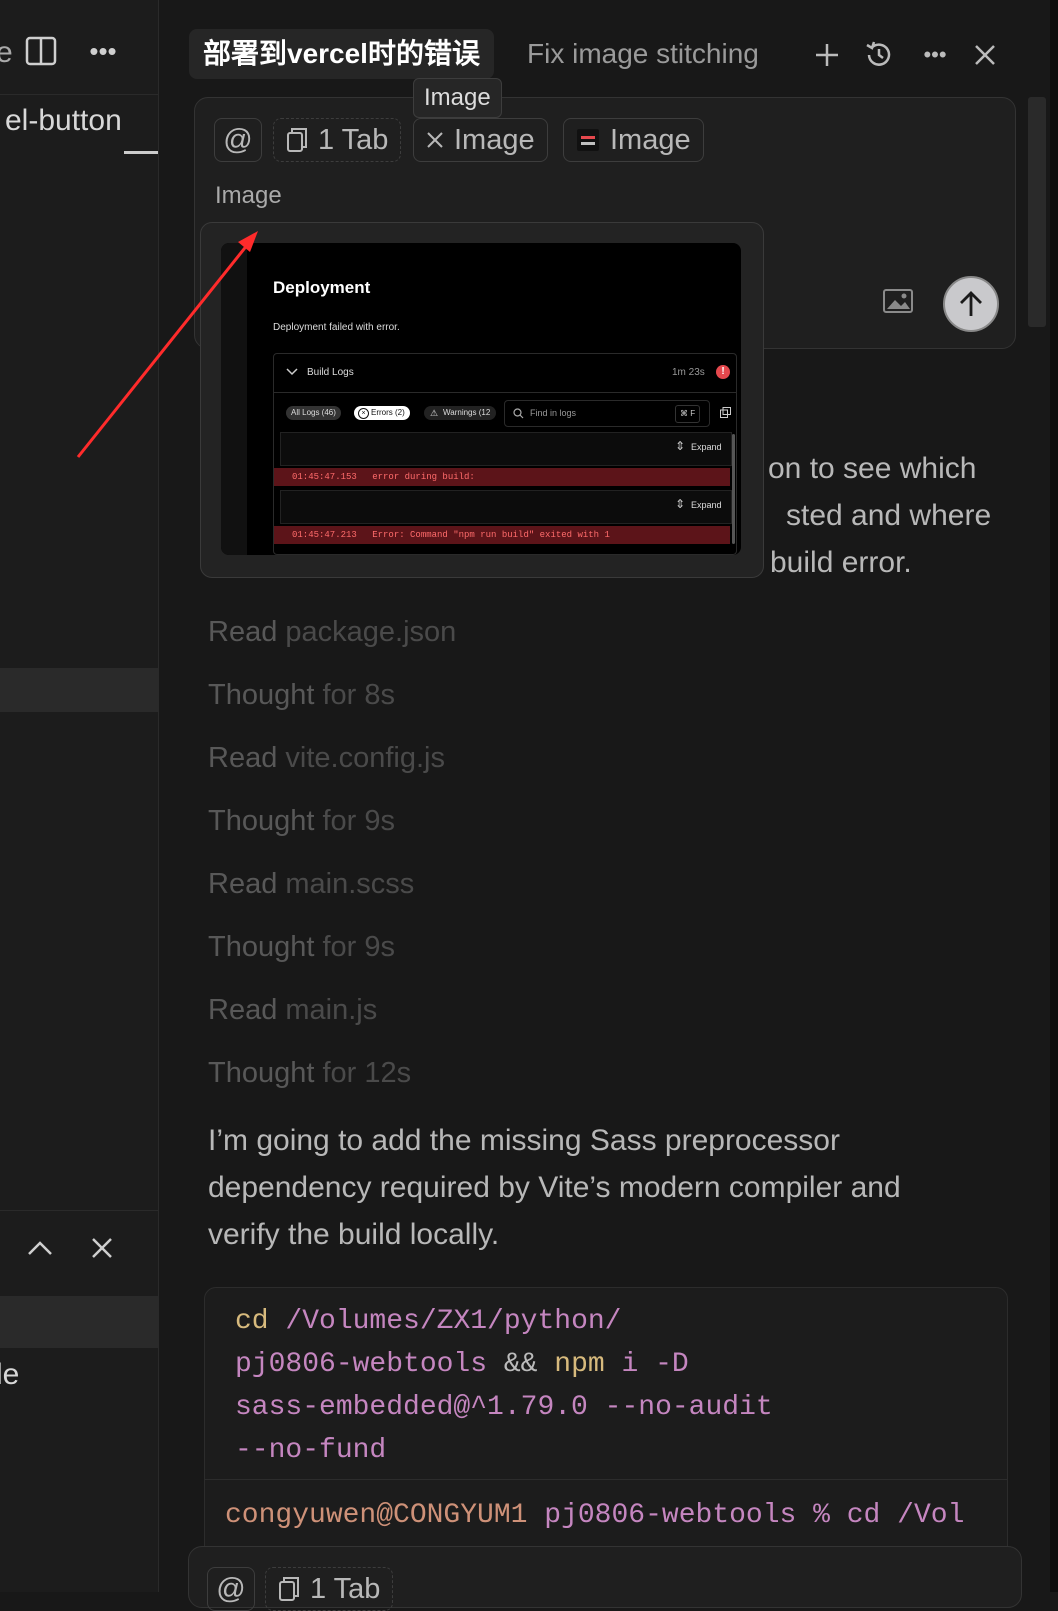 This screenshot has width=1058, height=1611. Describe the element at coordinates (79, 53) in the screenshot. I see `left-toolbar: e •••` at that location.